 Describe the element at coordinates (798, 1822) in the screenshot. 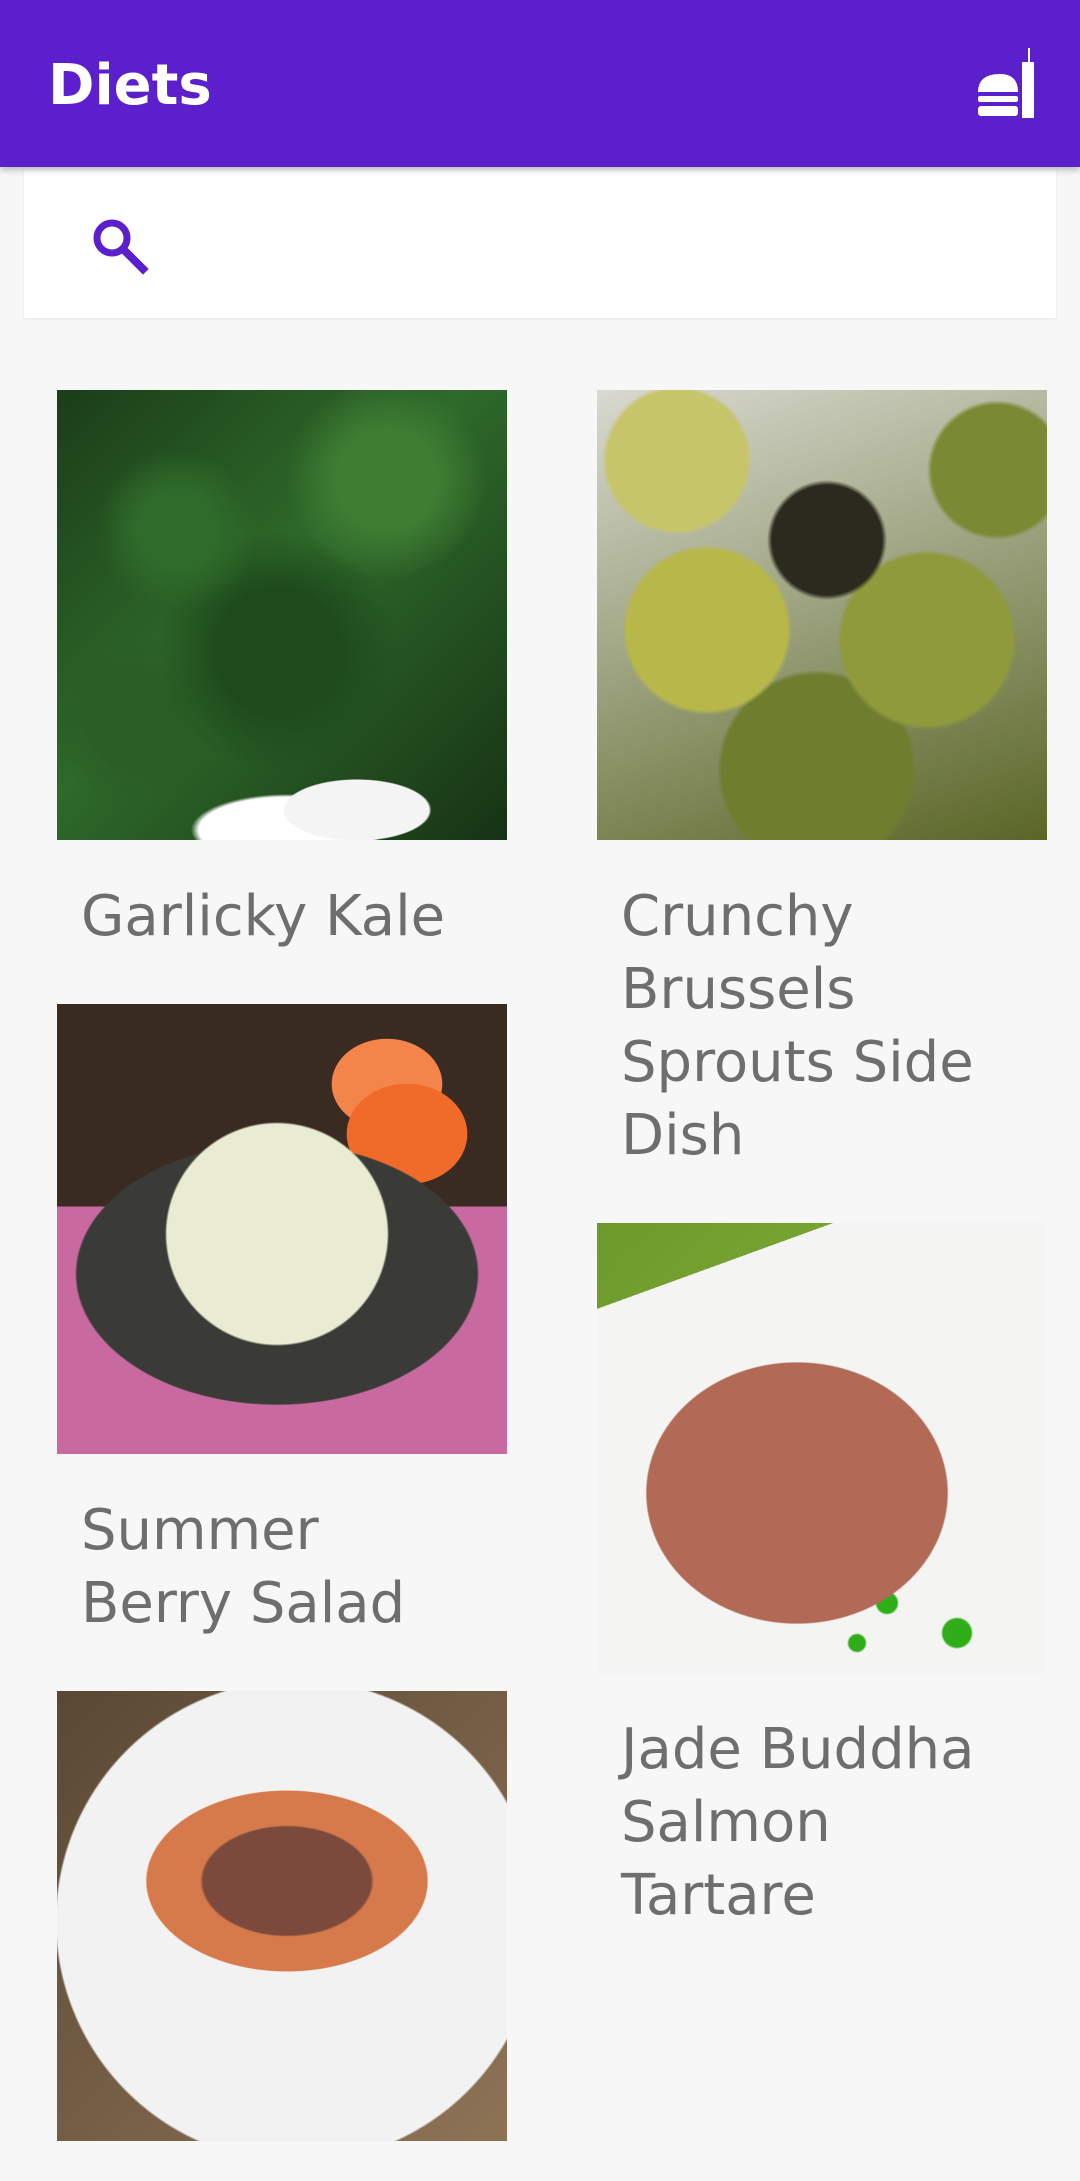

I see `recipe-name: Jade Buddha Salmon Tartare` at that location.